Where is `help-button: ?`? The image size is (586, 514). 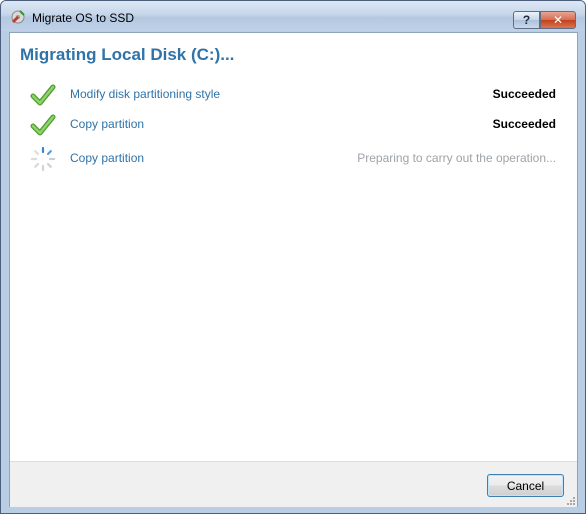 help-button: ? is located at coordinates (526, 20).